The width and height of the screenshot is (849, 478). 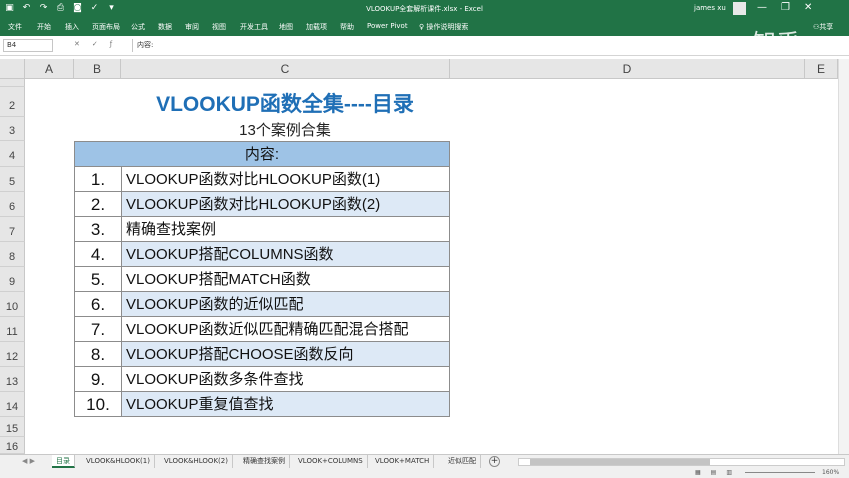 What do you see at coordinates (28, 45) in the screenshot?
I see `name-box: B4` at bounding box center [28, 45].